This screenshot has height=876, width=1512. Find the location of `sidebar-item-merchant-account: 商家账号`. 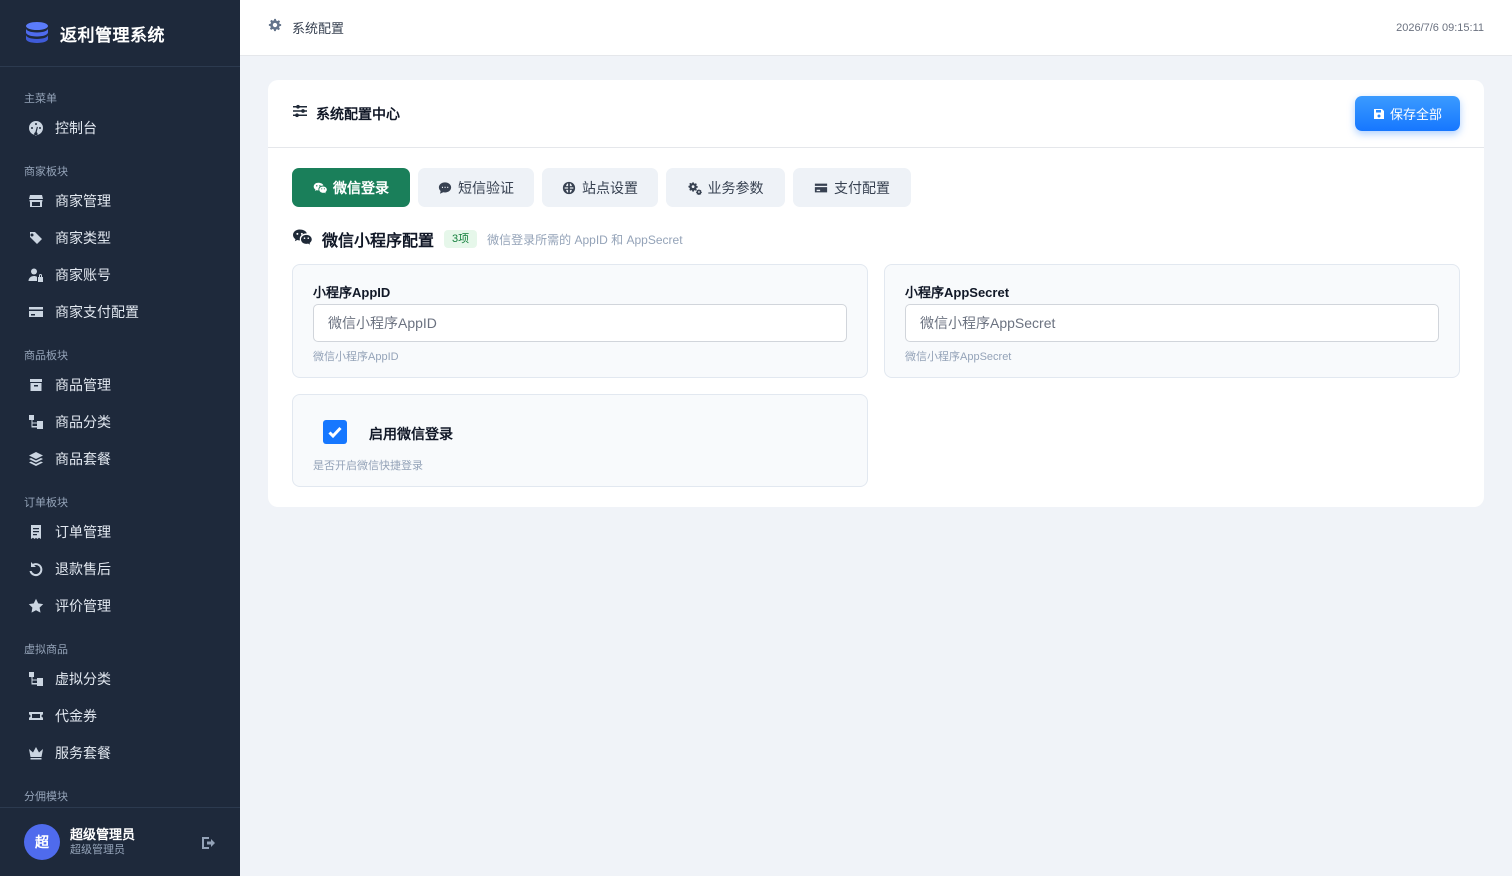

sidebar-item-merchant-account: 商家账号 is located at coordinates (120, 274).